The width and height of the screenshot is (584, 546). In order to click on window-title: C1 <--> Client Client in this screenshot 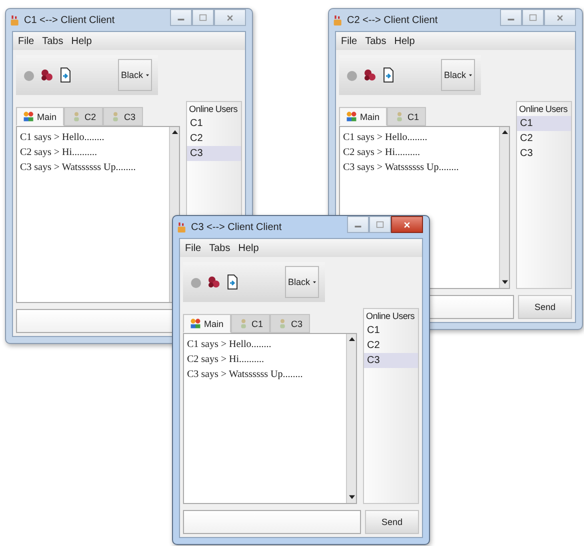, I will do `click(69, 20)`.